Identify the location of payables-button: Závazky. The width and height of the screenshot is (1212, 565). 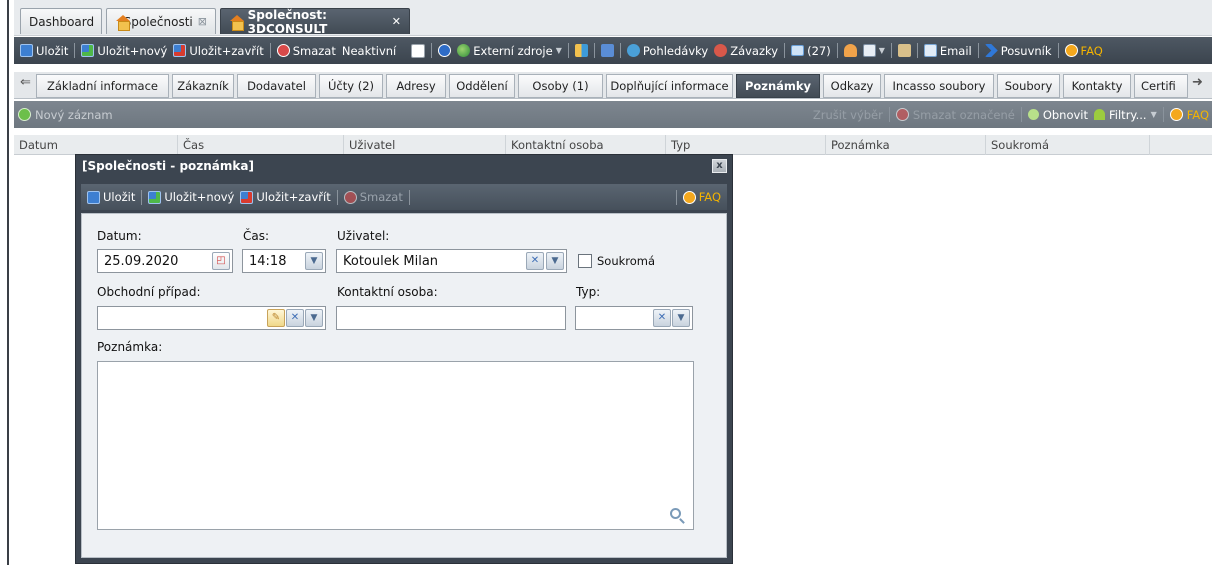
(746, 51).